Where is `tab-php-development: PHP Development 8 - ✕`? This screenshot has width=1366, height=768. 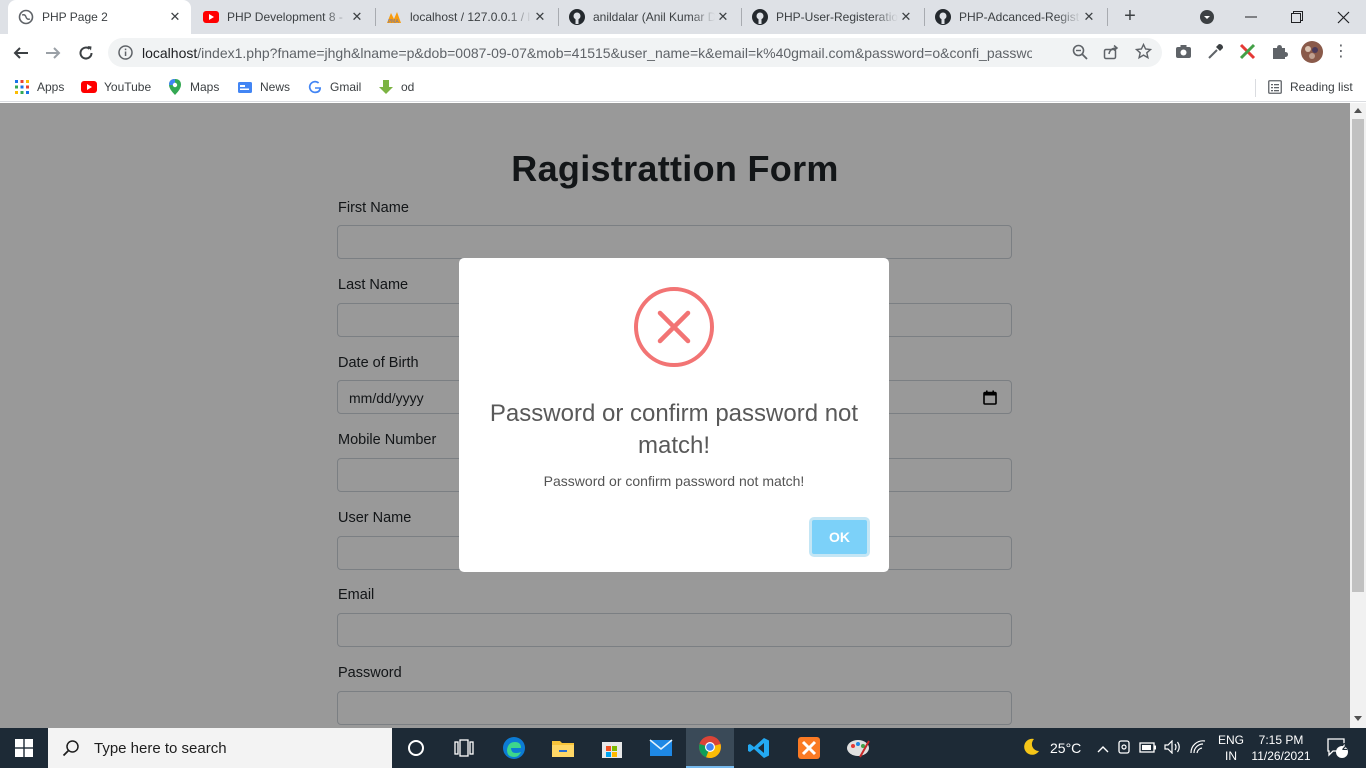 tab-php-development: PHP Development 8 - ✕ is located at coordinates (283, 17).